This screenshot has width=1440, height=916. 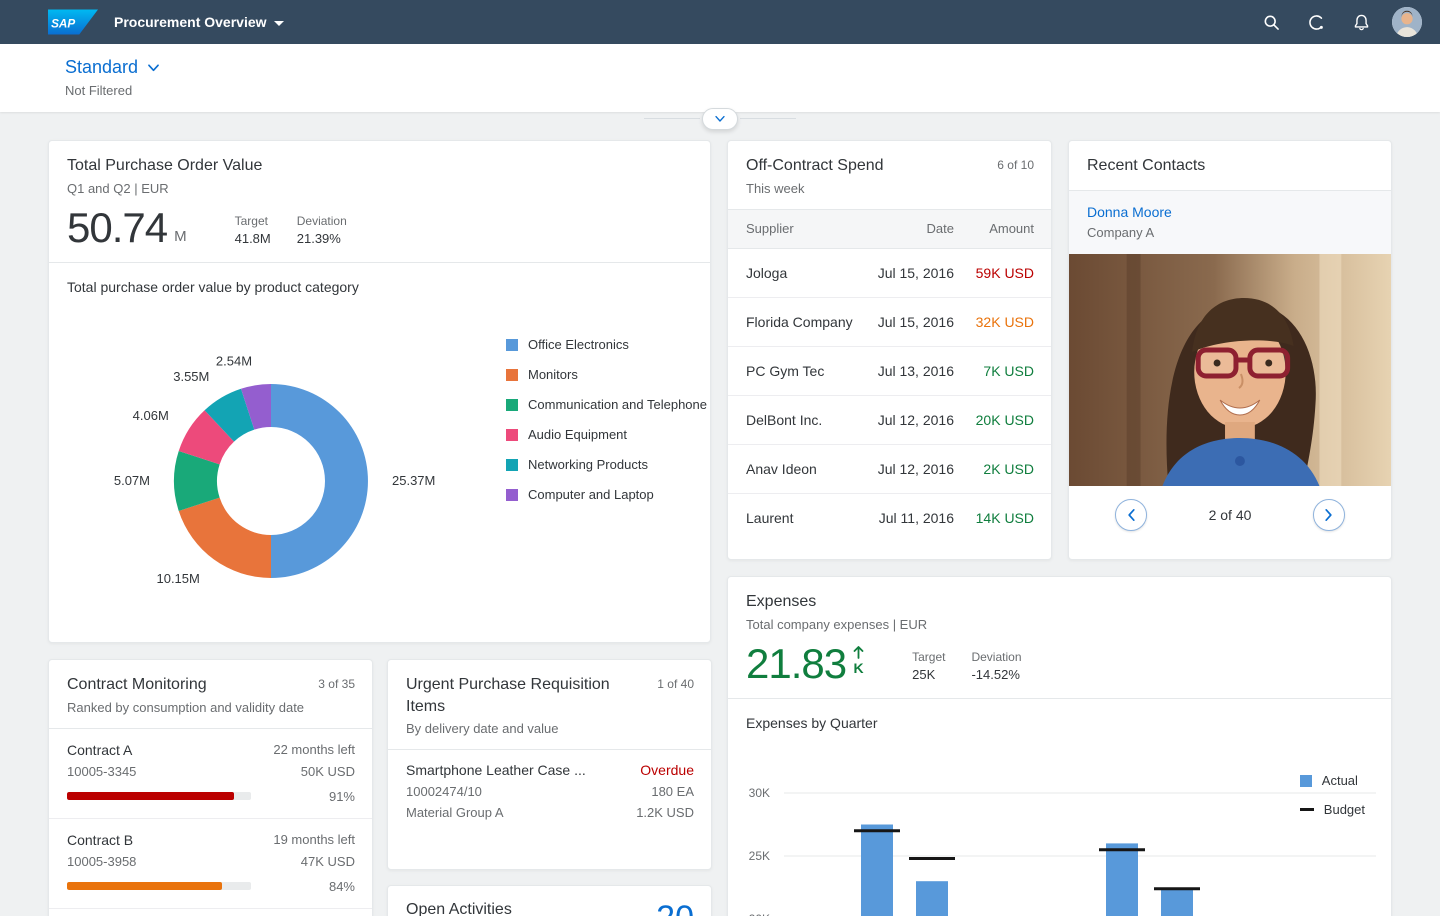 What do you see at coordinates (785, 370) in the screenshot?
I see `supplier-cell: PC Gym Tec` at bounding box center [785, 370].